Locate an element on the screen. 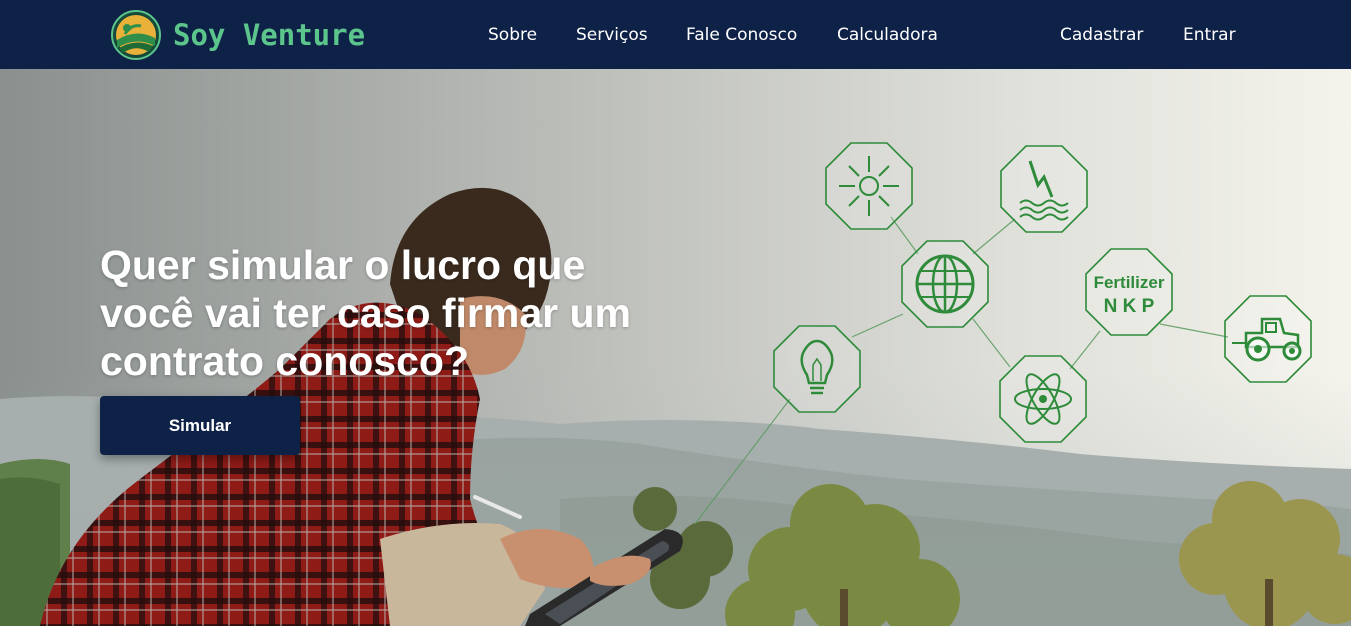 Image resolution: width=1351 pixels, height=626 pixels. nav-link-cadastrar: Cadastrar is located at coordinates (1101, 35).